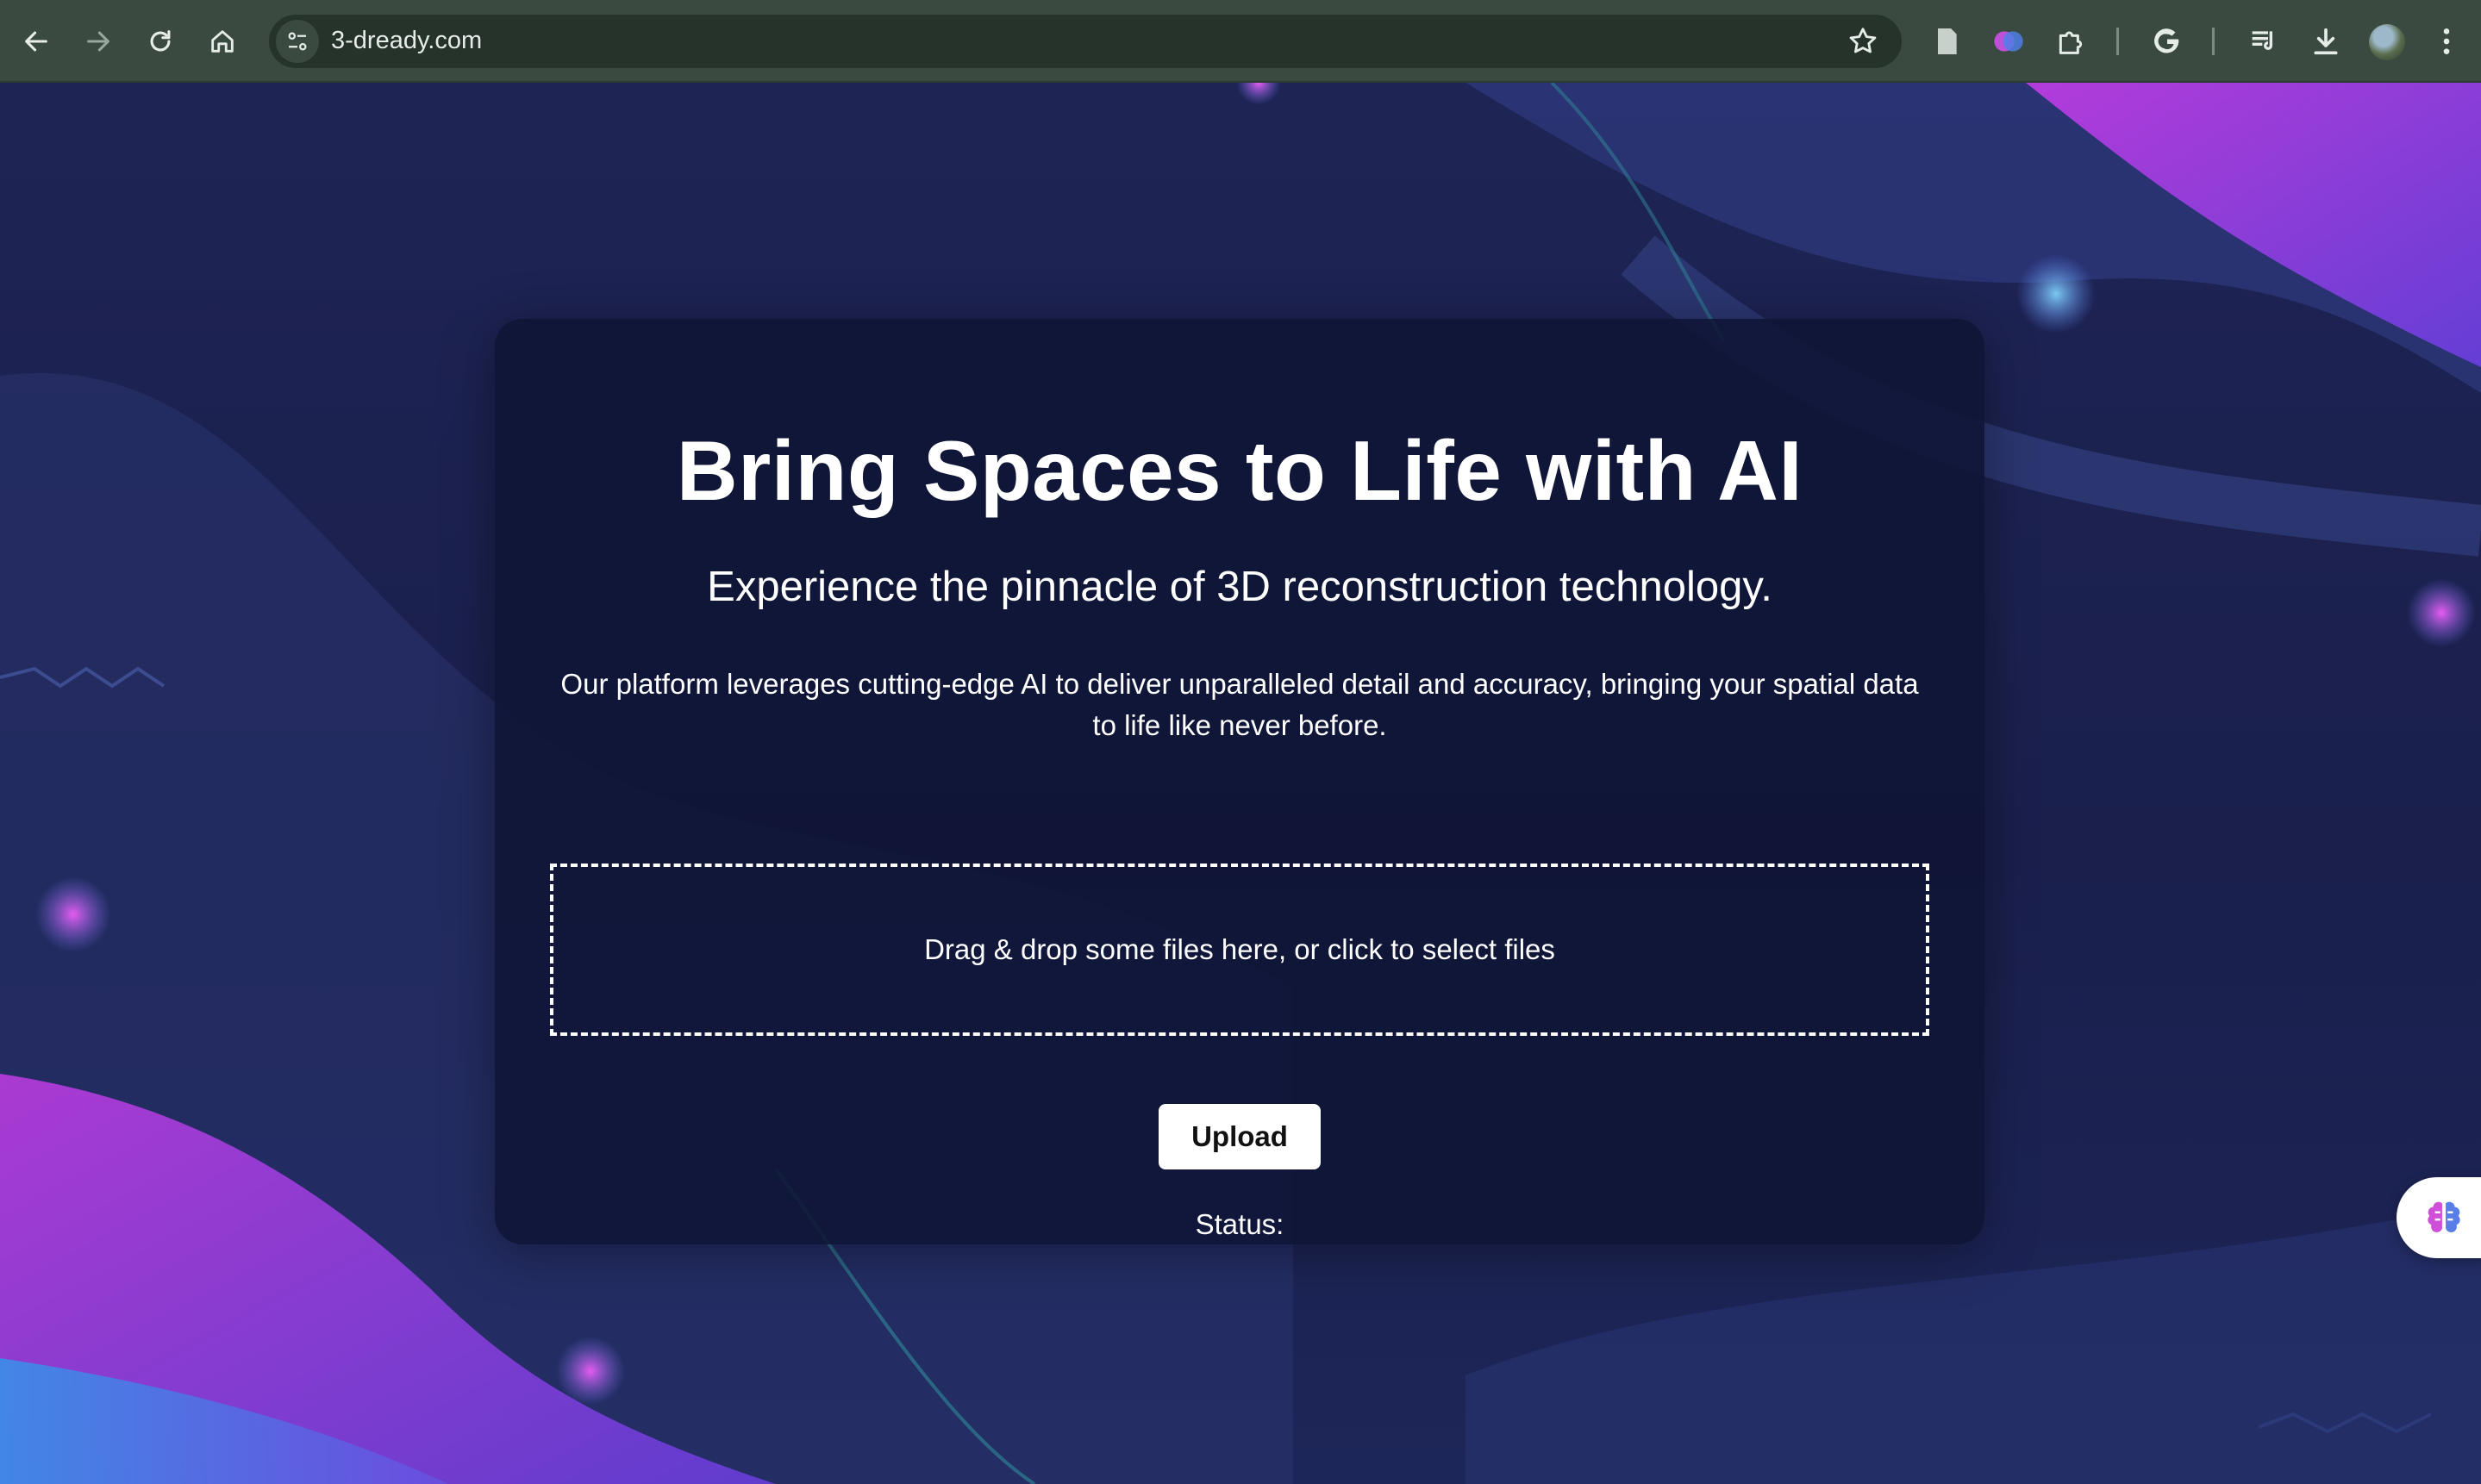 The height and width of the screenshot is (1484, 2481). What do you see at coordinates (2444, 1217) in the screenshot?
I see `brain-icon` at bounding box center [2444, 1217].